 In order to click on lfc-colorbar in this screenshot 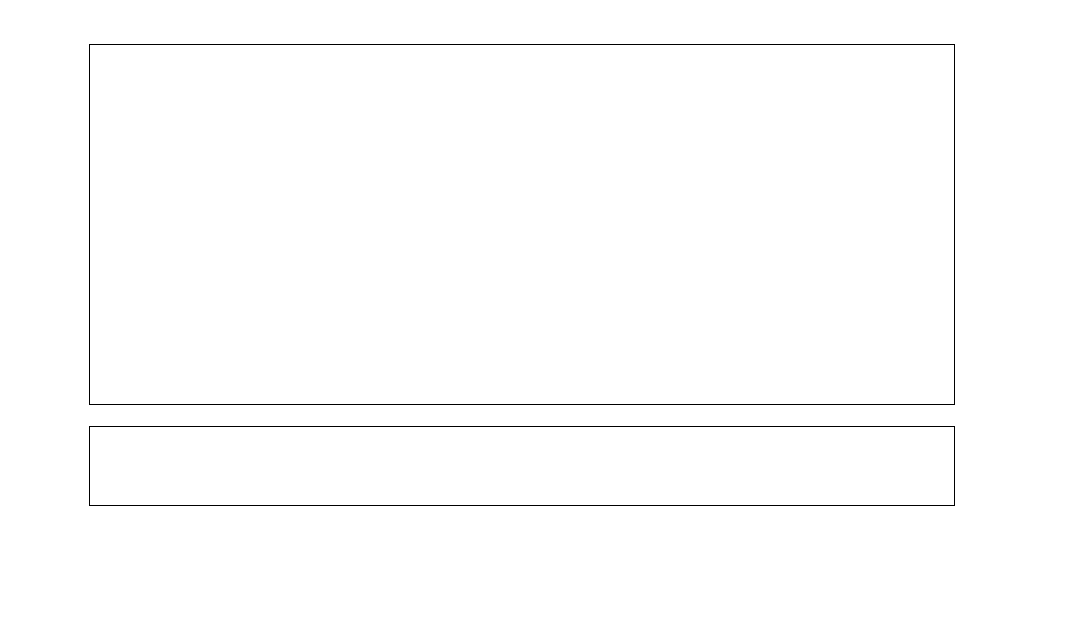, I will do `click(972, 465)`.